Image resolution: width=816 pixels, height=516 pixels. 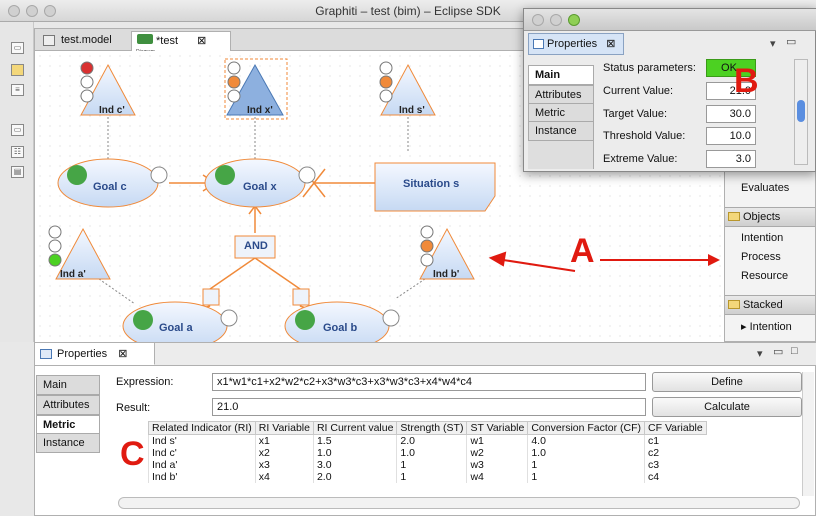 What do you see at coordinates (68, 425) in the screenshot?
I see `tab-metric: Metric` at bounding box center [68, 425].